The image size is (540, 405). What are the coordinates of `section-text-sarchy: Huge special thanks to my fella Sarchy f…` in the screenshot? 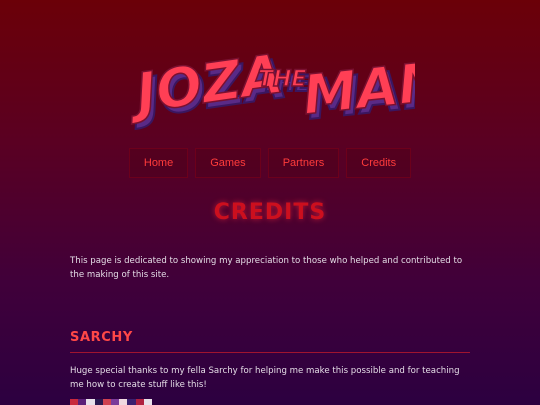 It's located at (265, 378).